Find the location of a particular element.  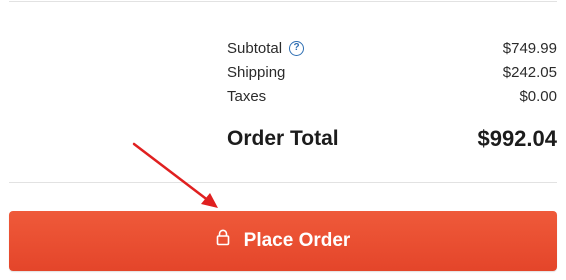

taxes-label: Taxes is located at coordinates (247, 96).